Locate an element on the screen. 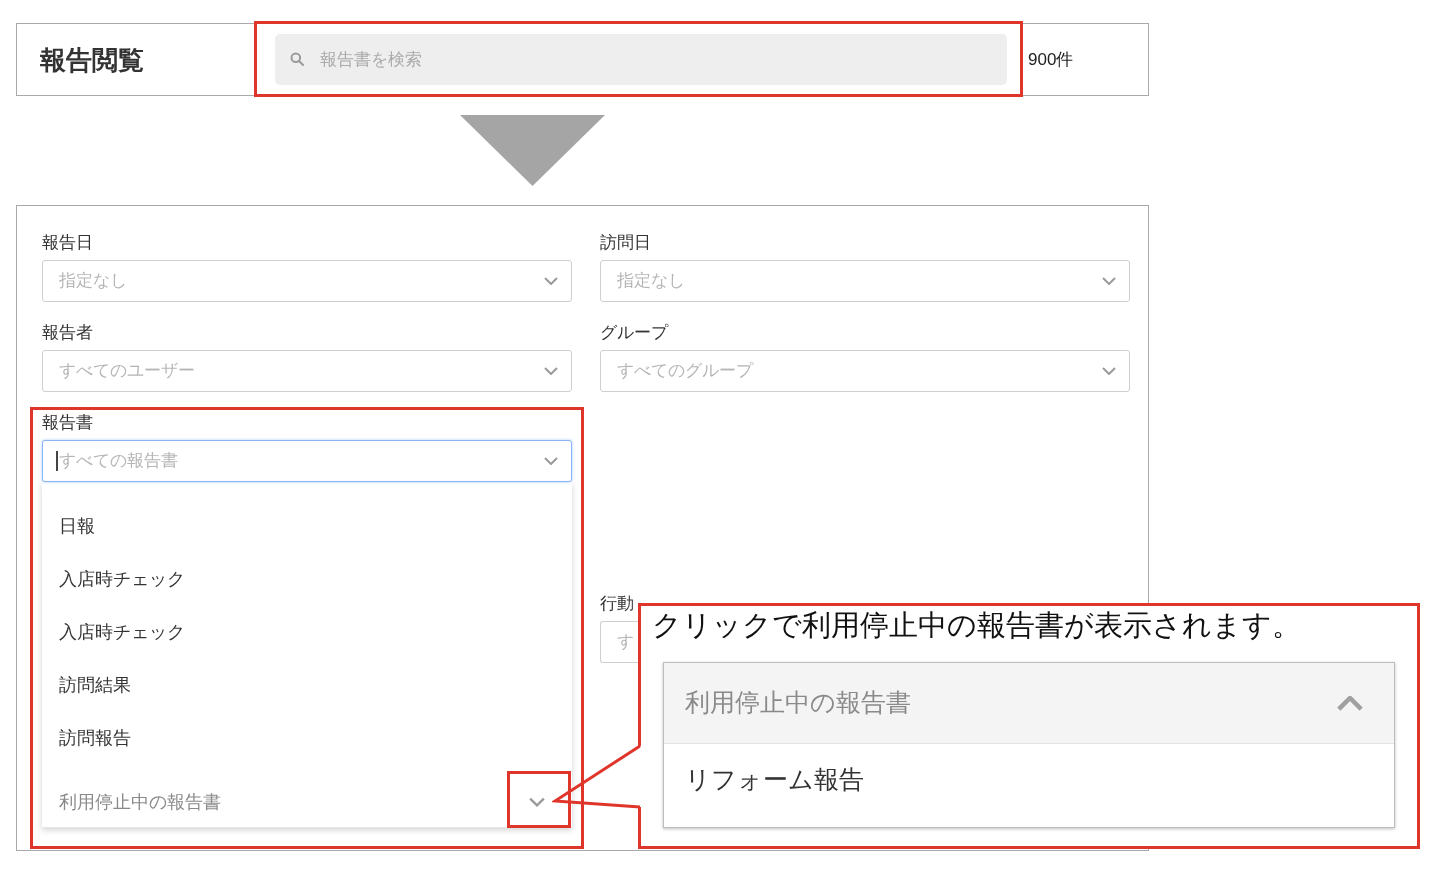 This screenshot has height=878, width=1454. select-field: す is located at coordinates (619, 642).